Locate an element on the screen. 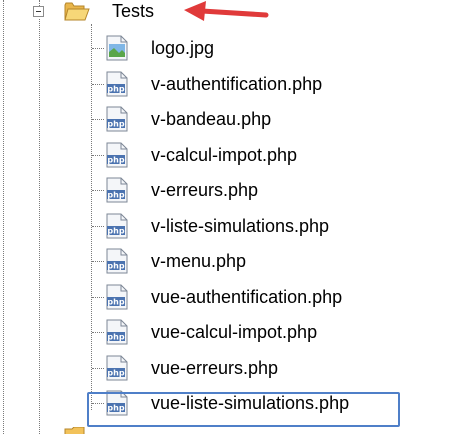 The width and height of the screenshot is (459, 434). file-row: php v-calcul-impot.php is located at coordinates (229, 155).